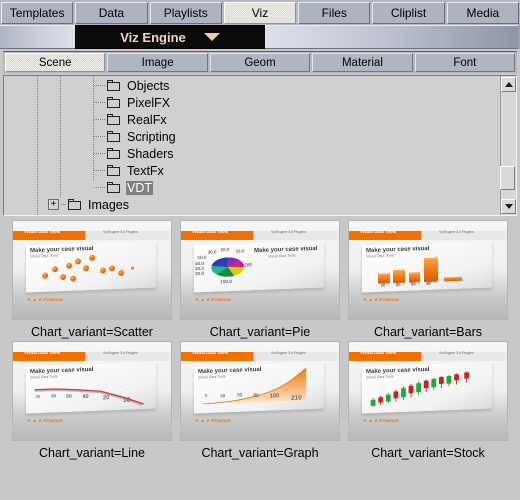 This screenshot has height=500, width=520. What do you see at coordinates (252, 136) in the screenshot?
I see `tree-item-scripting: Scripting` at bounding box center [252, 136].